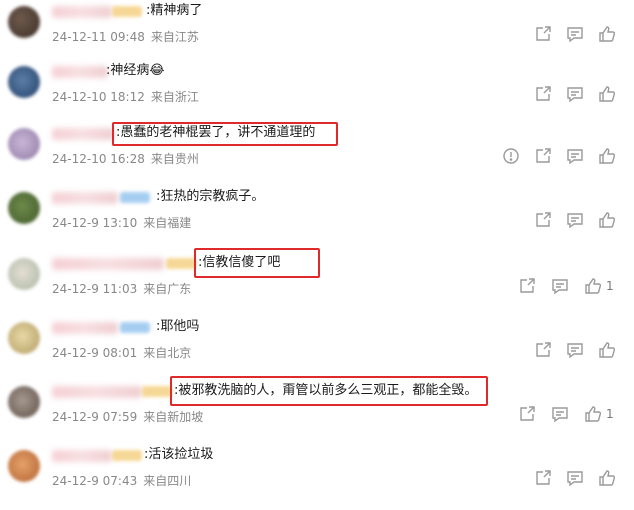 Image resolution: width=634 pixels, height=510 pixels. Describe the element at coordinates (326, 390) in the screenshot. I see `comment-text: :被邪教洗脑的人，甭管以前多么三观正，都能全毁。` at that location.